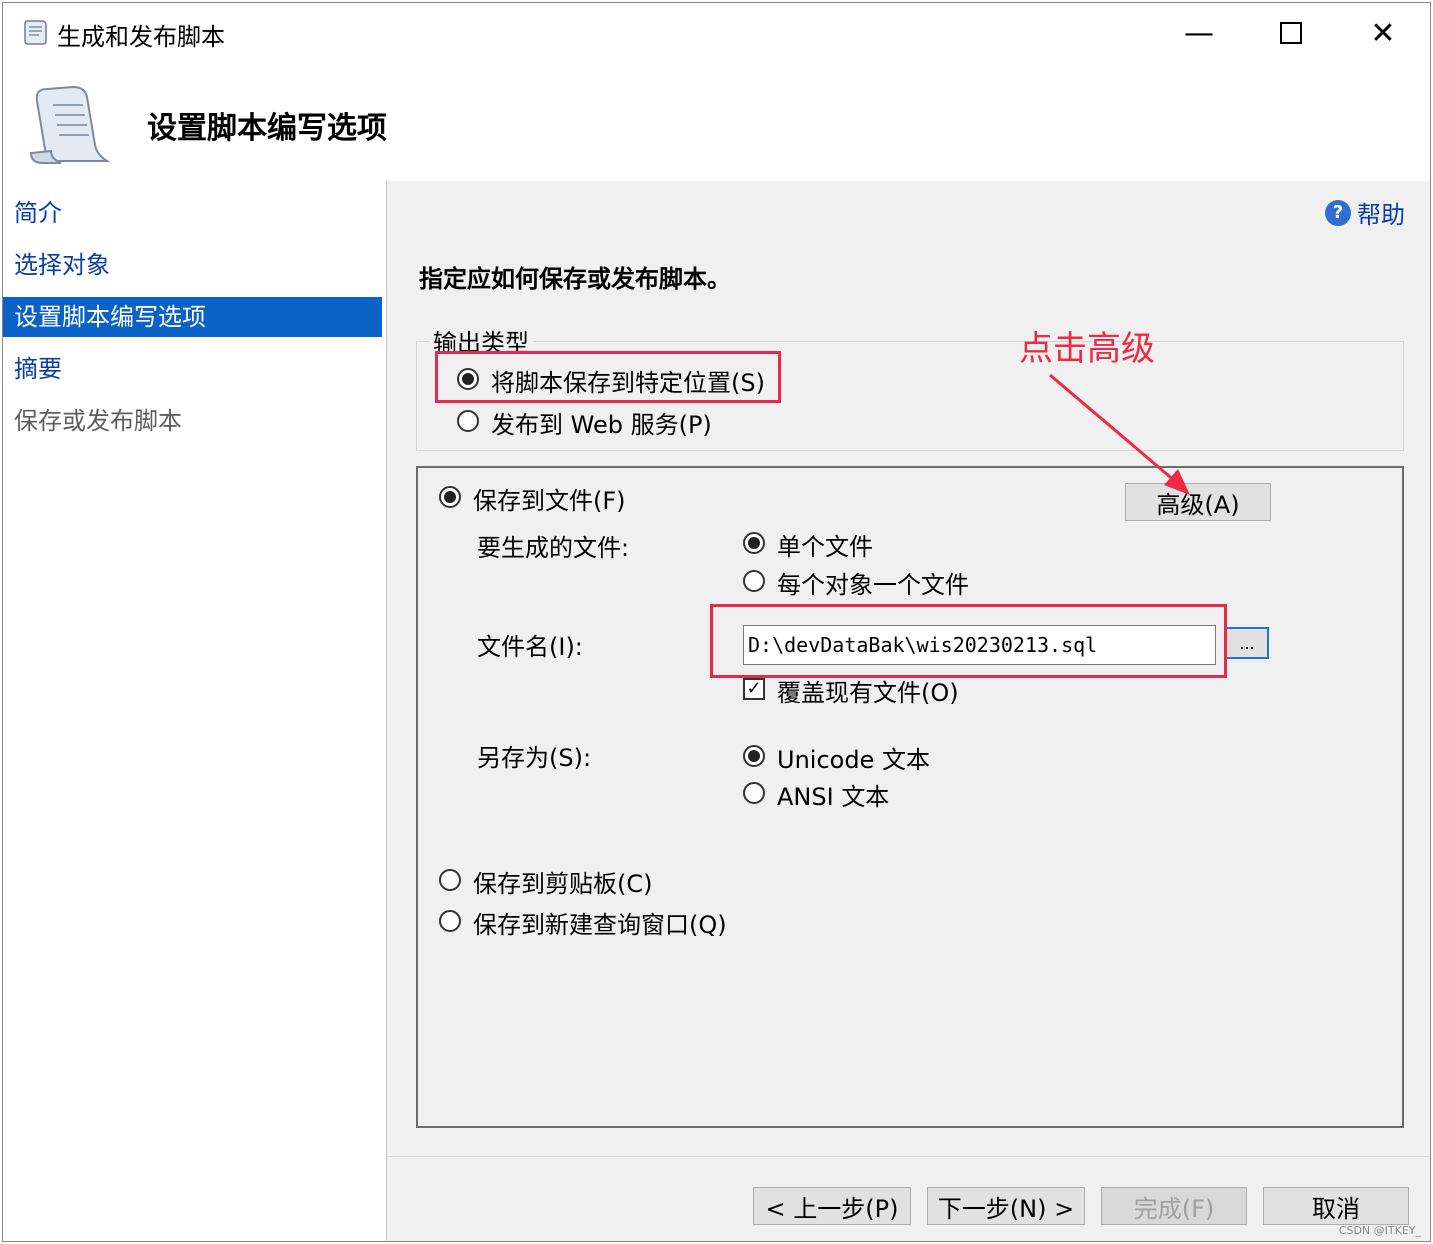 The height and width of the screenshot is (1244, 1433). What do you see at coordinates (1338, 212) in the screenshot?
I see `help-icon: ?` at bounding box center [1338, 212].